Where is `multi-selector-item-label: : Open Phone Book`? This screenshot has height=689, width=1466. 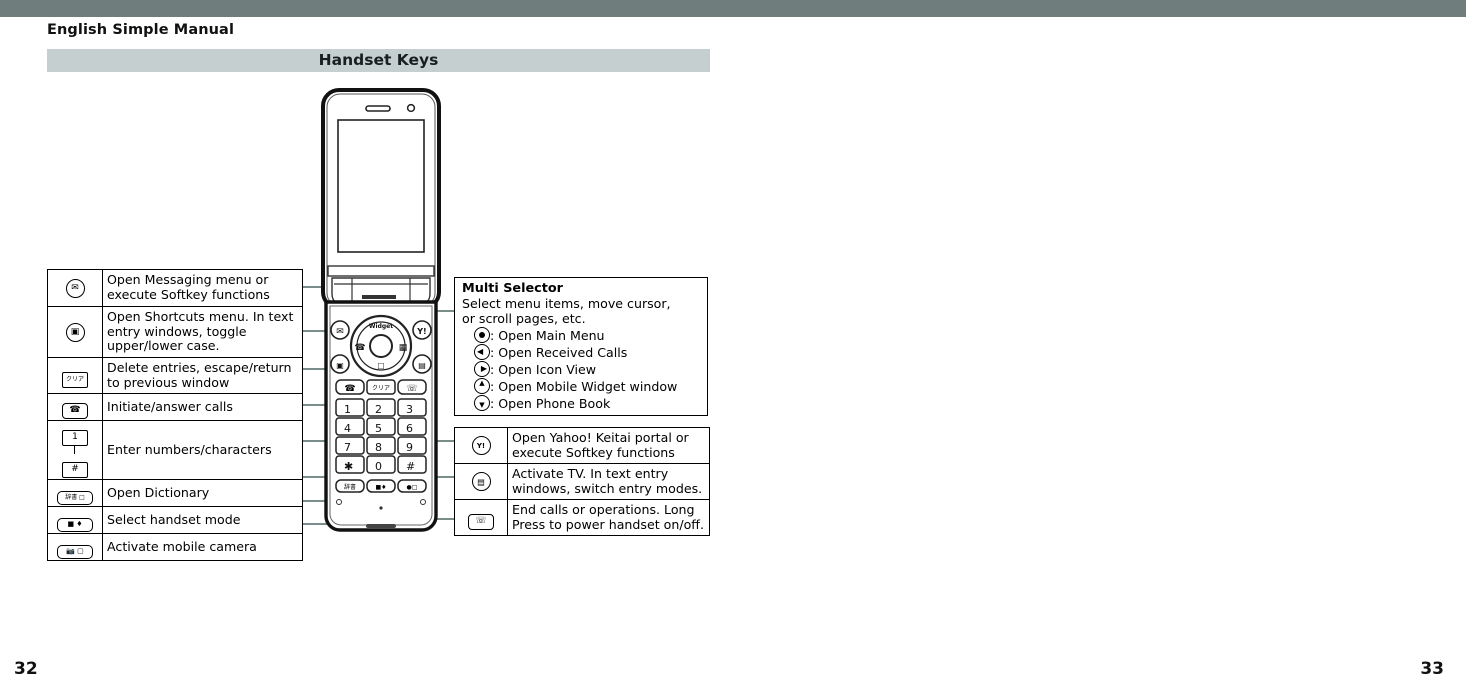
multi-selector-item-label: : Open Phone Book is located at coordinates (550, 403).